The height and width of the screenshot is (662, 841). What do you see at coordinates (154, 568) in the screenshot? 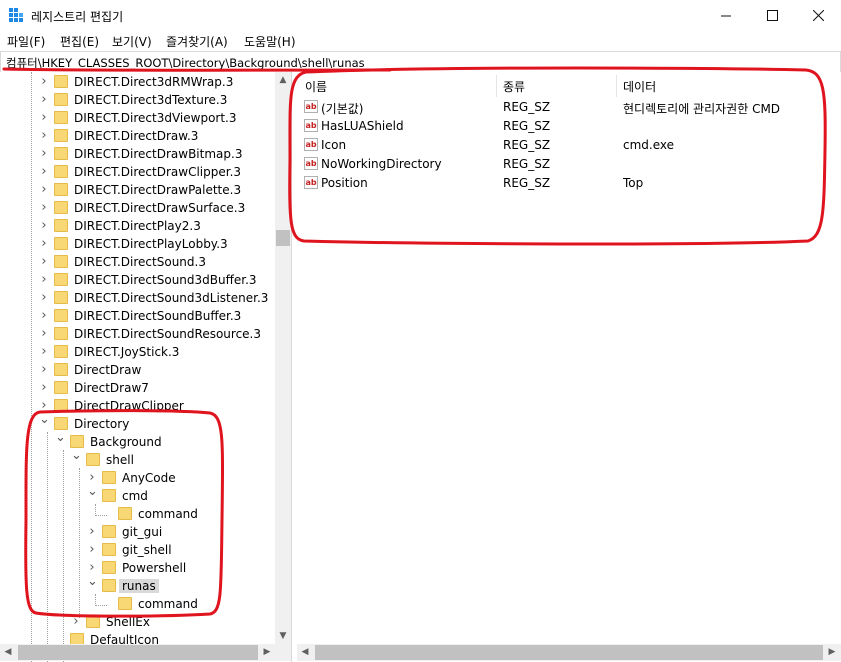
I see `tree-node-label: Powershell` at bounding box center [154, 568].